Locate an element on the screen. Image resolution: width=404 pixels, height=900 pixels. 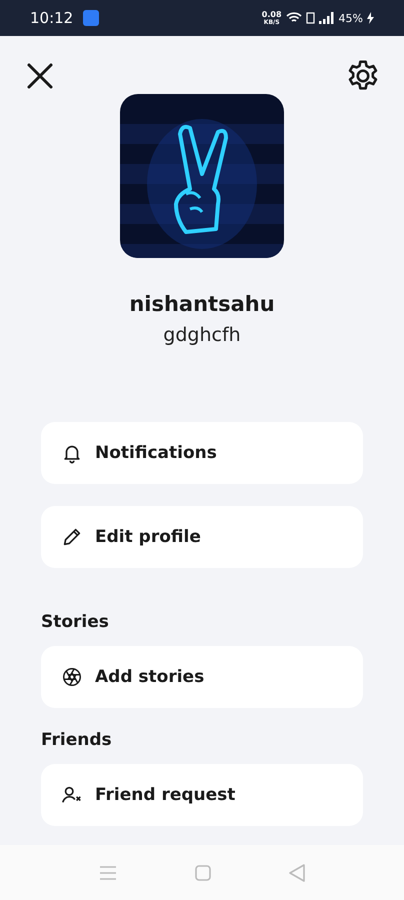
home-icon is located at coordinates (203, 872).